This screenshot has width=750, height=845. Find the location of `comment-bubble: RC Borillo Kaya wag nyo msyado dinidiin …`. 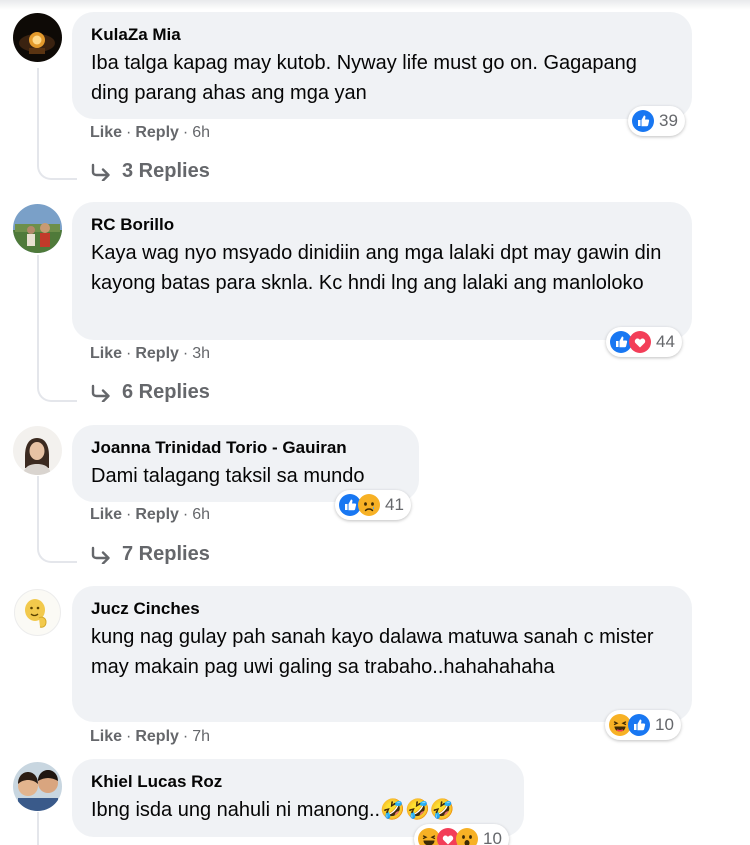

comment-bubble: RC Borillo Kaya wag nyo msyado dinidiin … is located at coordinates (382, 271).